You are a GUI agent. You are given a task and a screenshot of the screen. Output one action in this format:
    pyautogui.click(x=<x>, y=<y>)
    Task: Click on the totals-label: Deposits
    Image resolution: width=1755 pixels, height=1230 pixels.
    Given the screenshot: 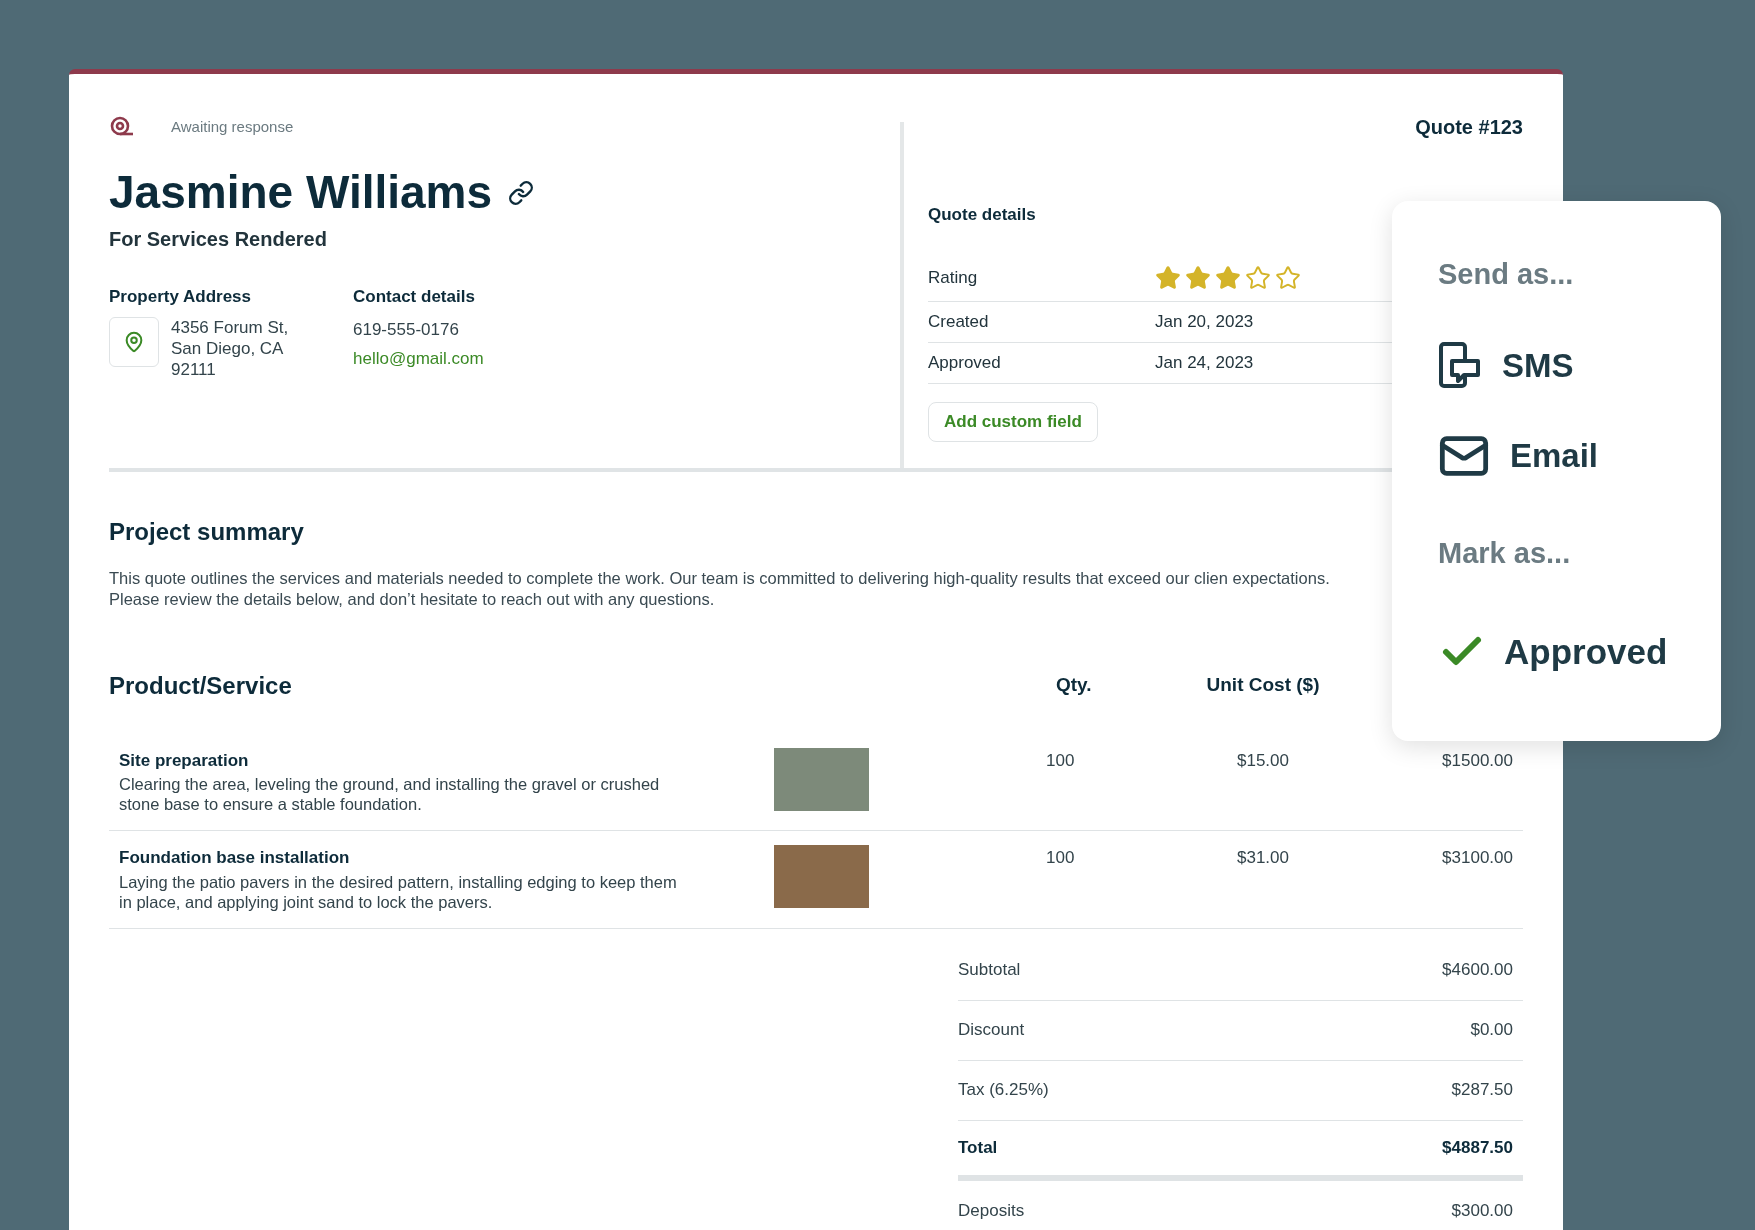 What is the action you would take?
    pyautogui.click(x=991, y=1210)
    